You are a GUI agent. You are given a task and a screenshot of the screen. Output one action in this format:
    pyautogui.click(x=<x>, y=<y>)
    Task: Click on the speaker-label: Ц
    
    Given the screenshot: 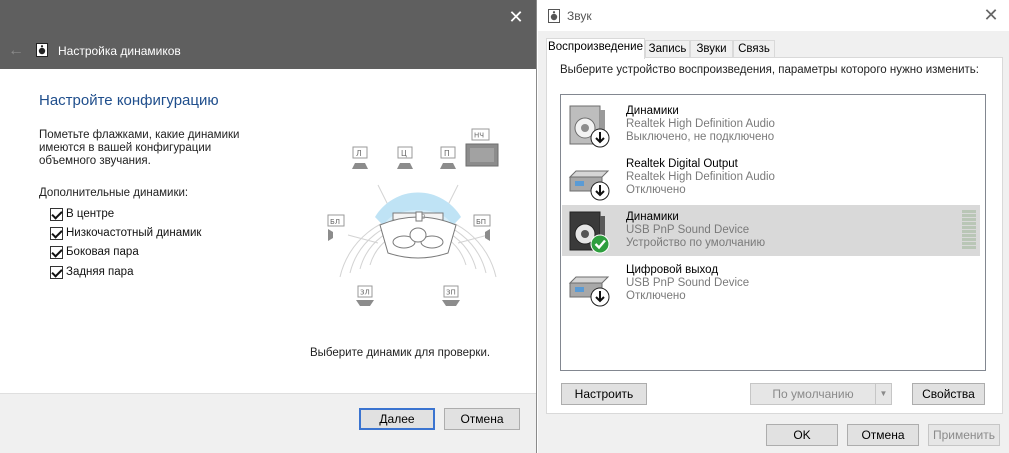 What is the action you would take?
    pyautogui.click(x=404, y=153)
    